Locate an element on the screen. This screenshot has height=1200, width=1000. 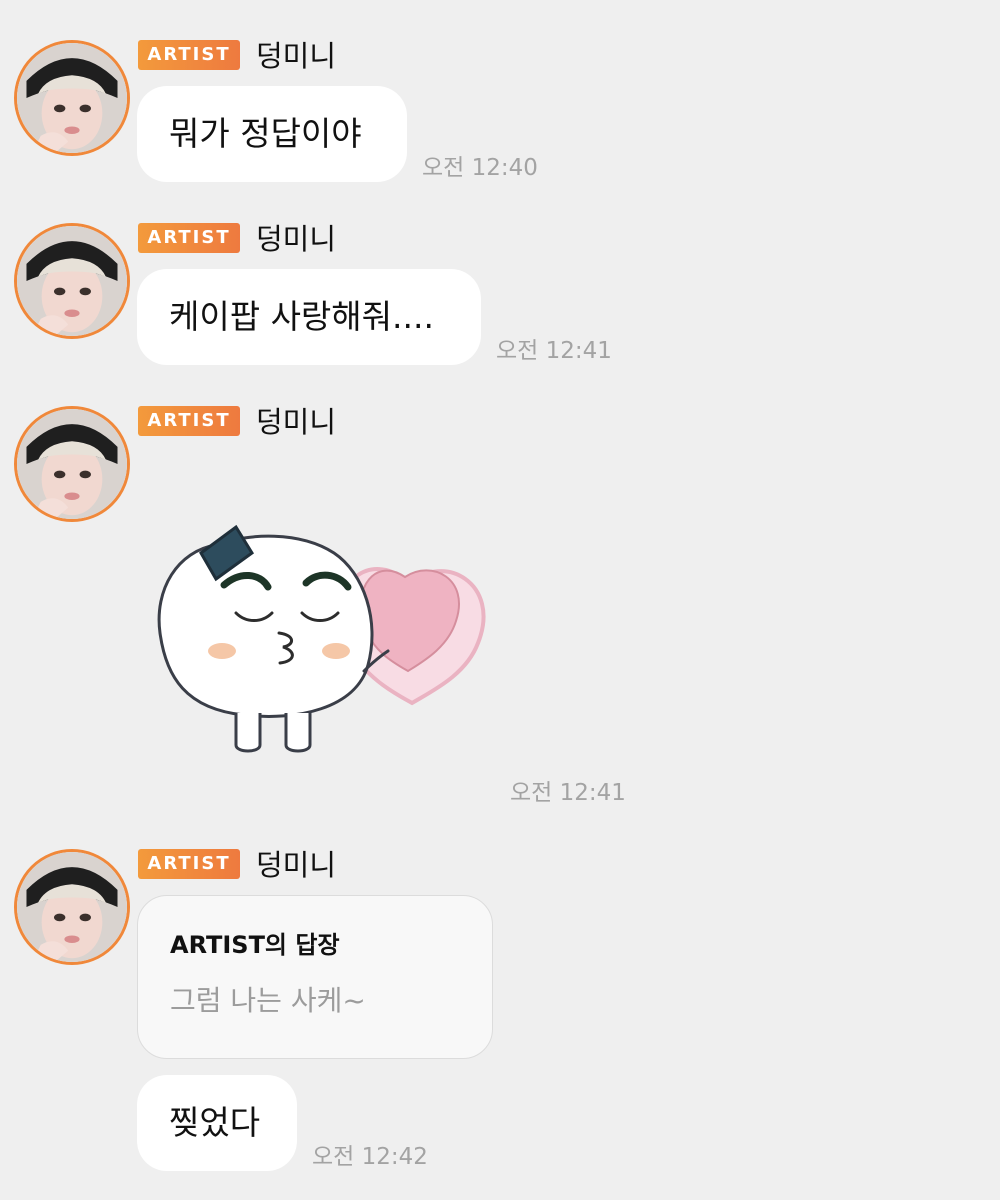
rice-ball-sticker is located at coordinates (320, 640).